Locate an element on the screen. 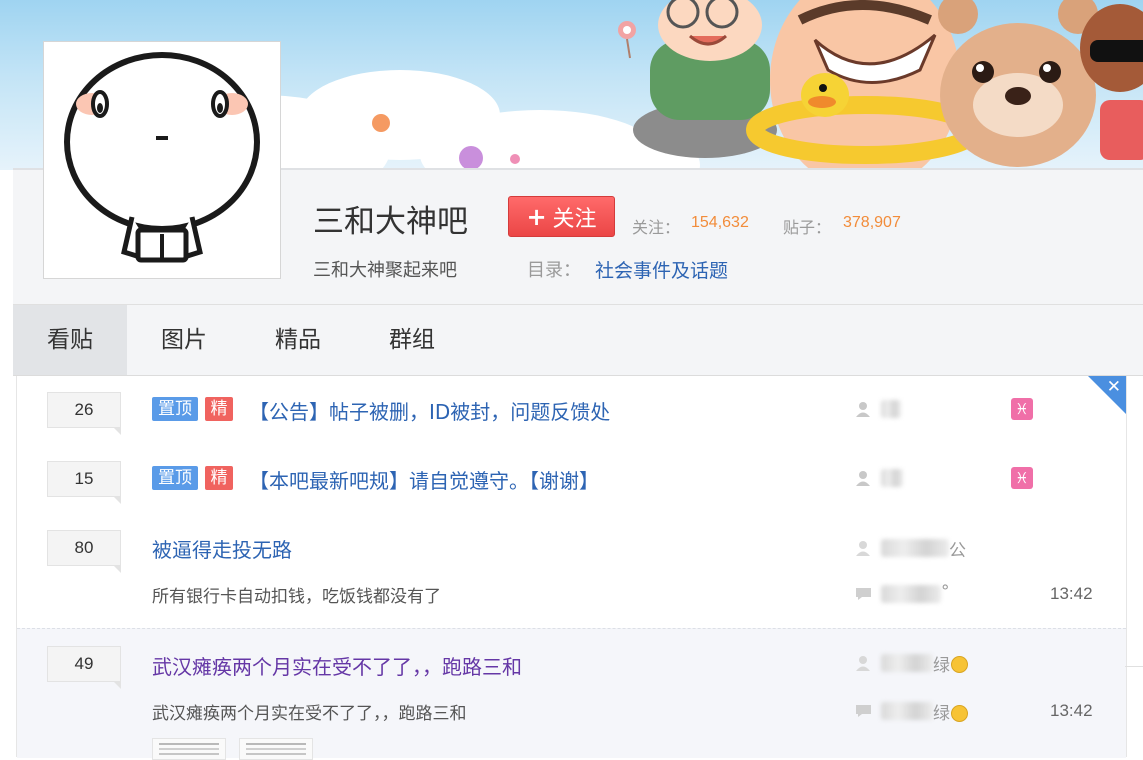 This screenshot has height=760, width=1143. thread-abstract: 所有银行卡自动扣钱，吃饭钱都没有了 is located at coordinates (296, 597).